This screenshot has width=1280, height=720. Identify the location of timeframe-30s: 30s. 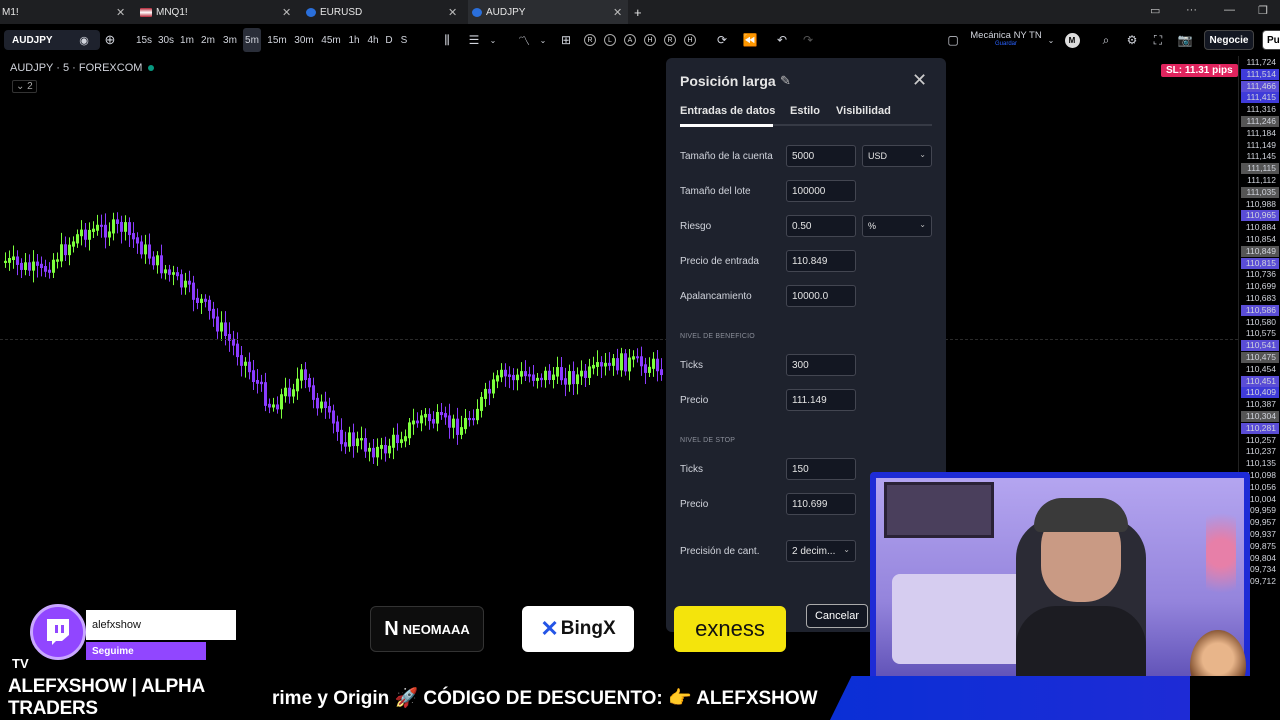
(166, 40).